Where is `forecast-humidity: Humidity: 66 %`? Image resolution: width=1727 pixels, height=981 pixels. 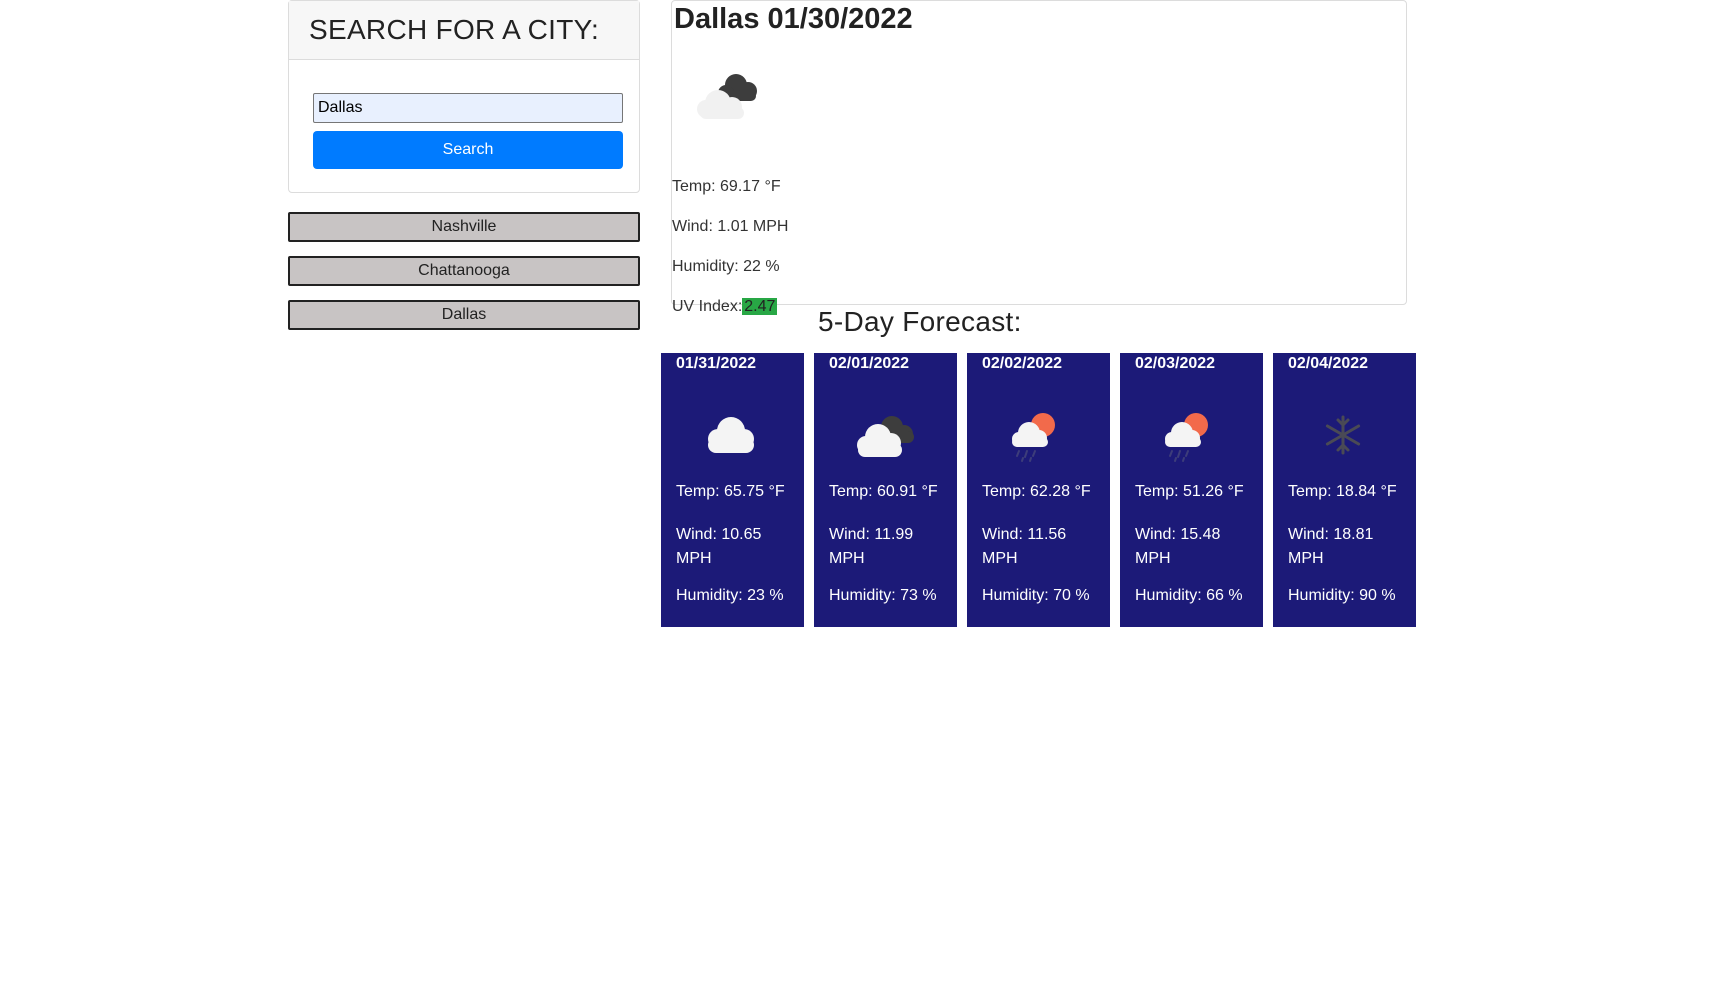 forecast-humidity: Humidity: 66 % is located at coordinates (1189, 595).